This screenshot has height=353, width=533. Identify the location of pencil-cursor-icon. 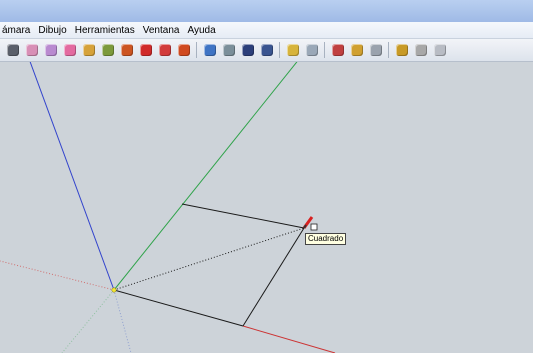
(310, 223).